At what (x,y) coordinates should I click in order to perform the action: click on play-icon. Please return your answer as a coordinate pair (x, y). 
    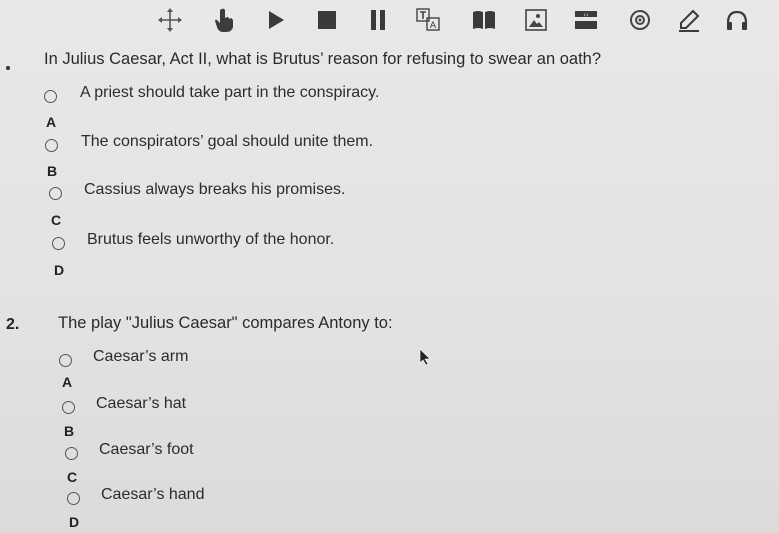
    Looking at the image, I should click on (276, 20).